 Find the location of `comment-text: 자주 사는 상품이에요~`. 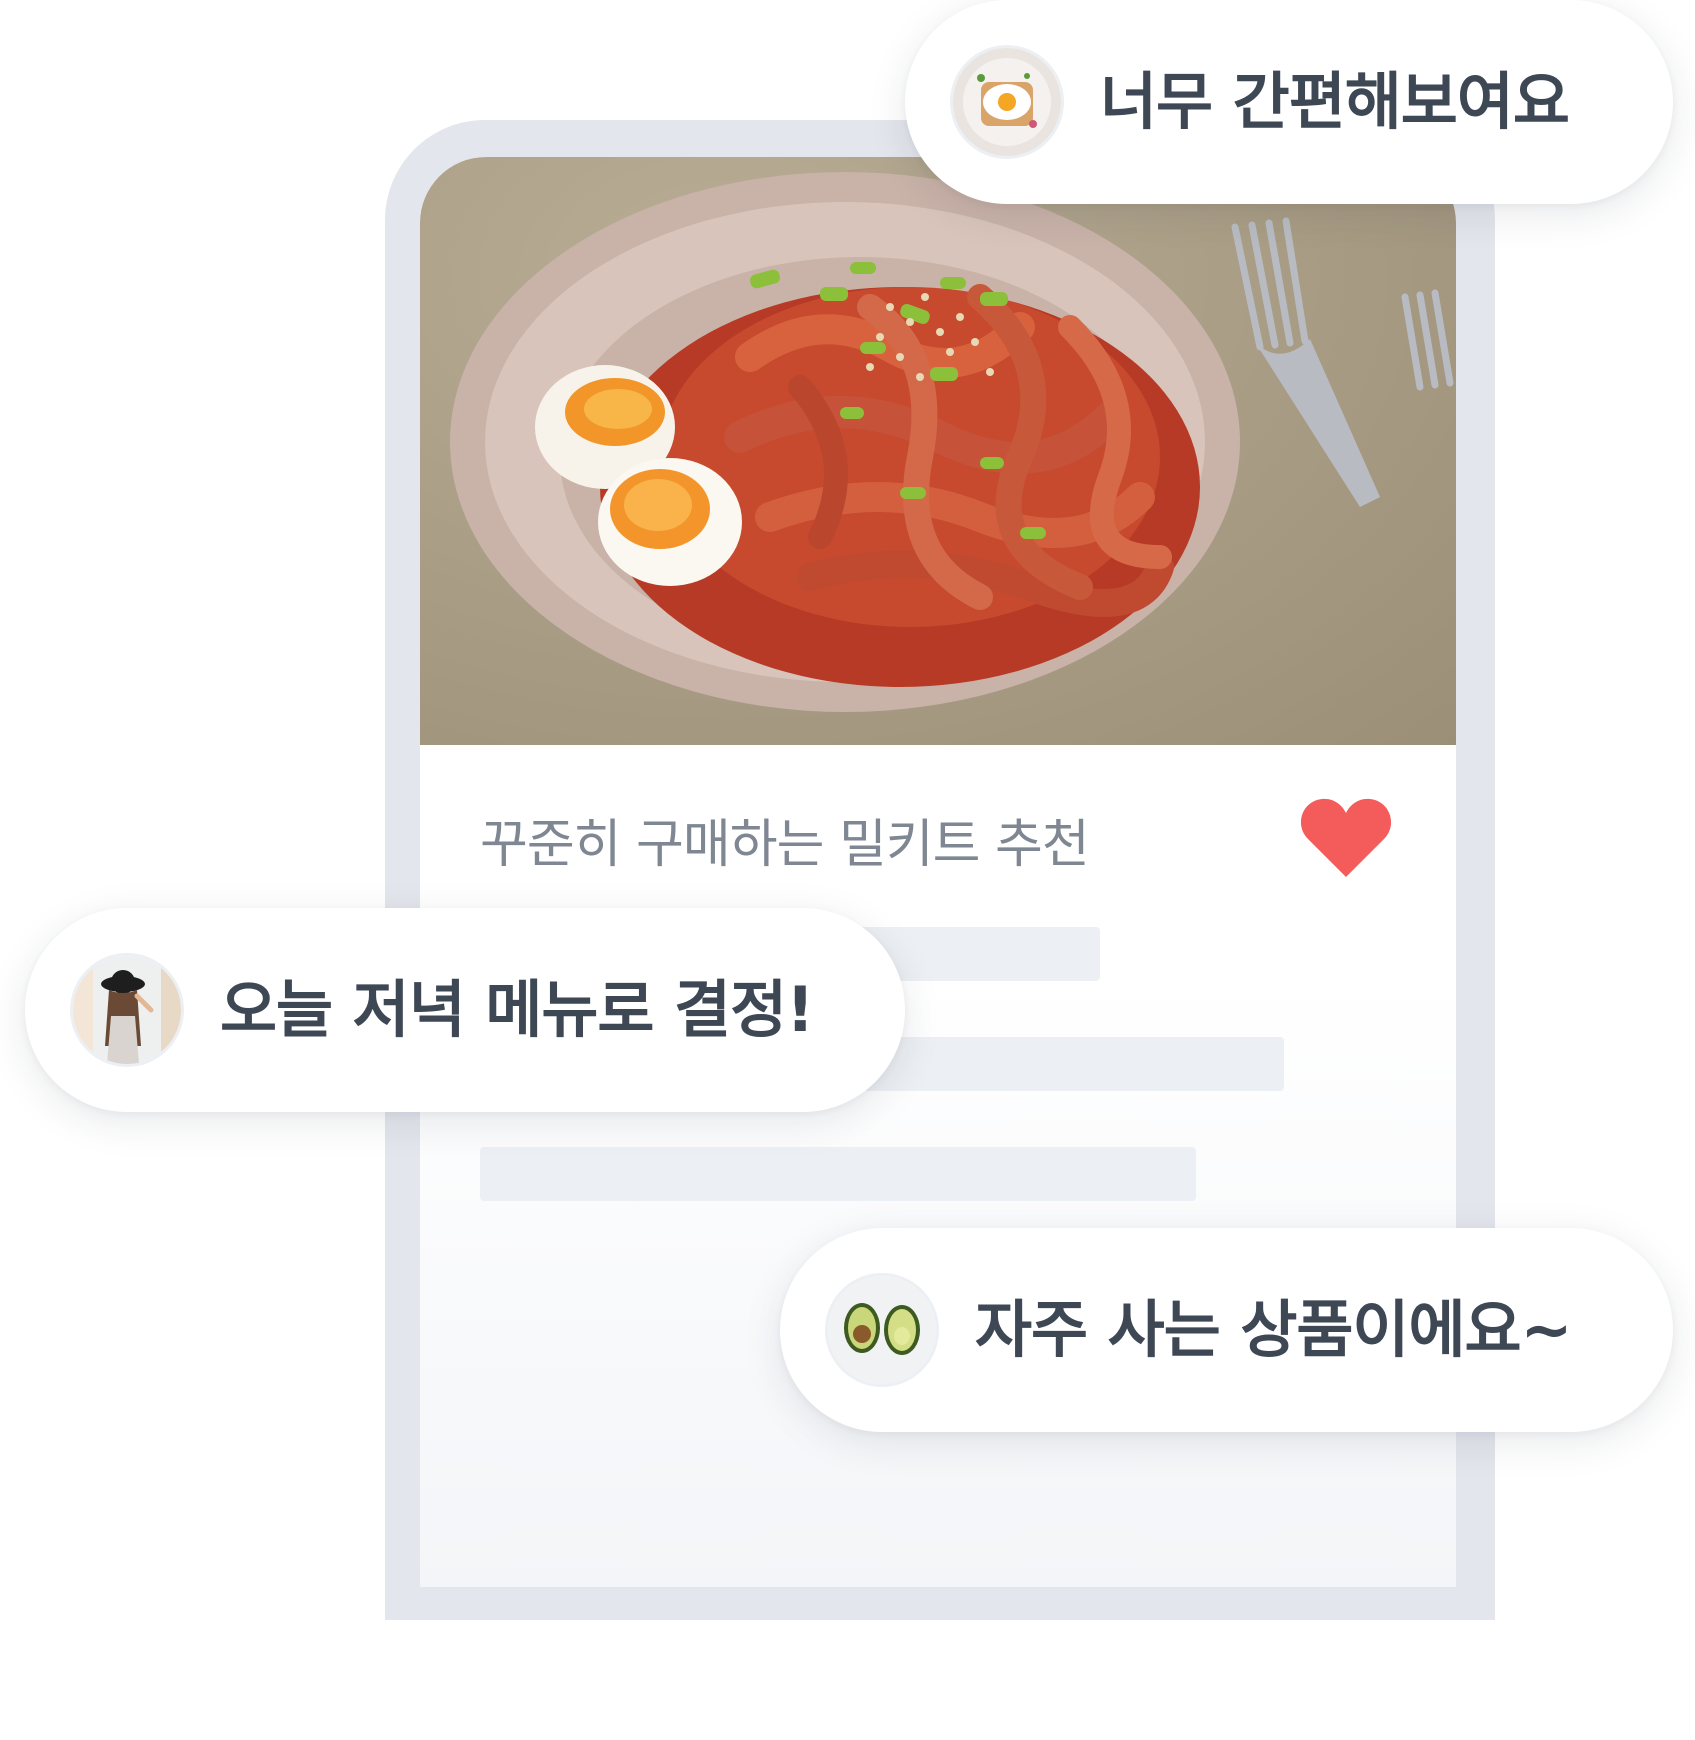

comment-text: 자주 사는 상품이에요~ is located at coordinates (1273, 1329).